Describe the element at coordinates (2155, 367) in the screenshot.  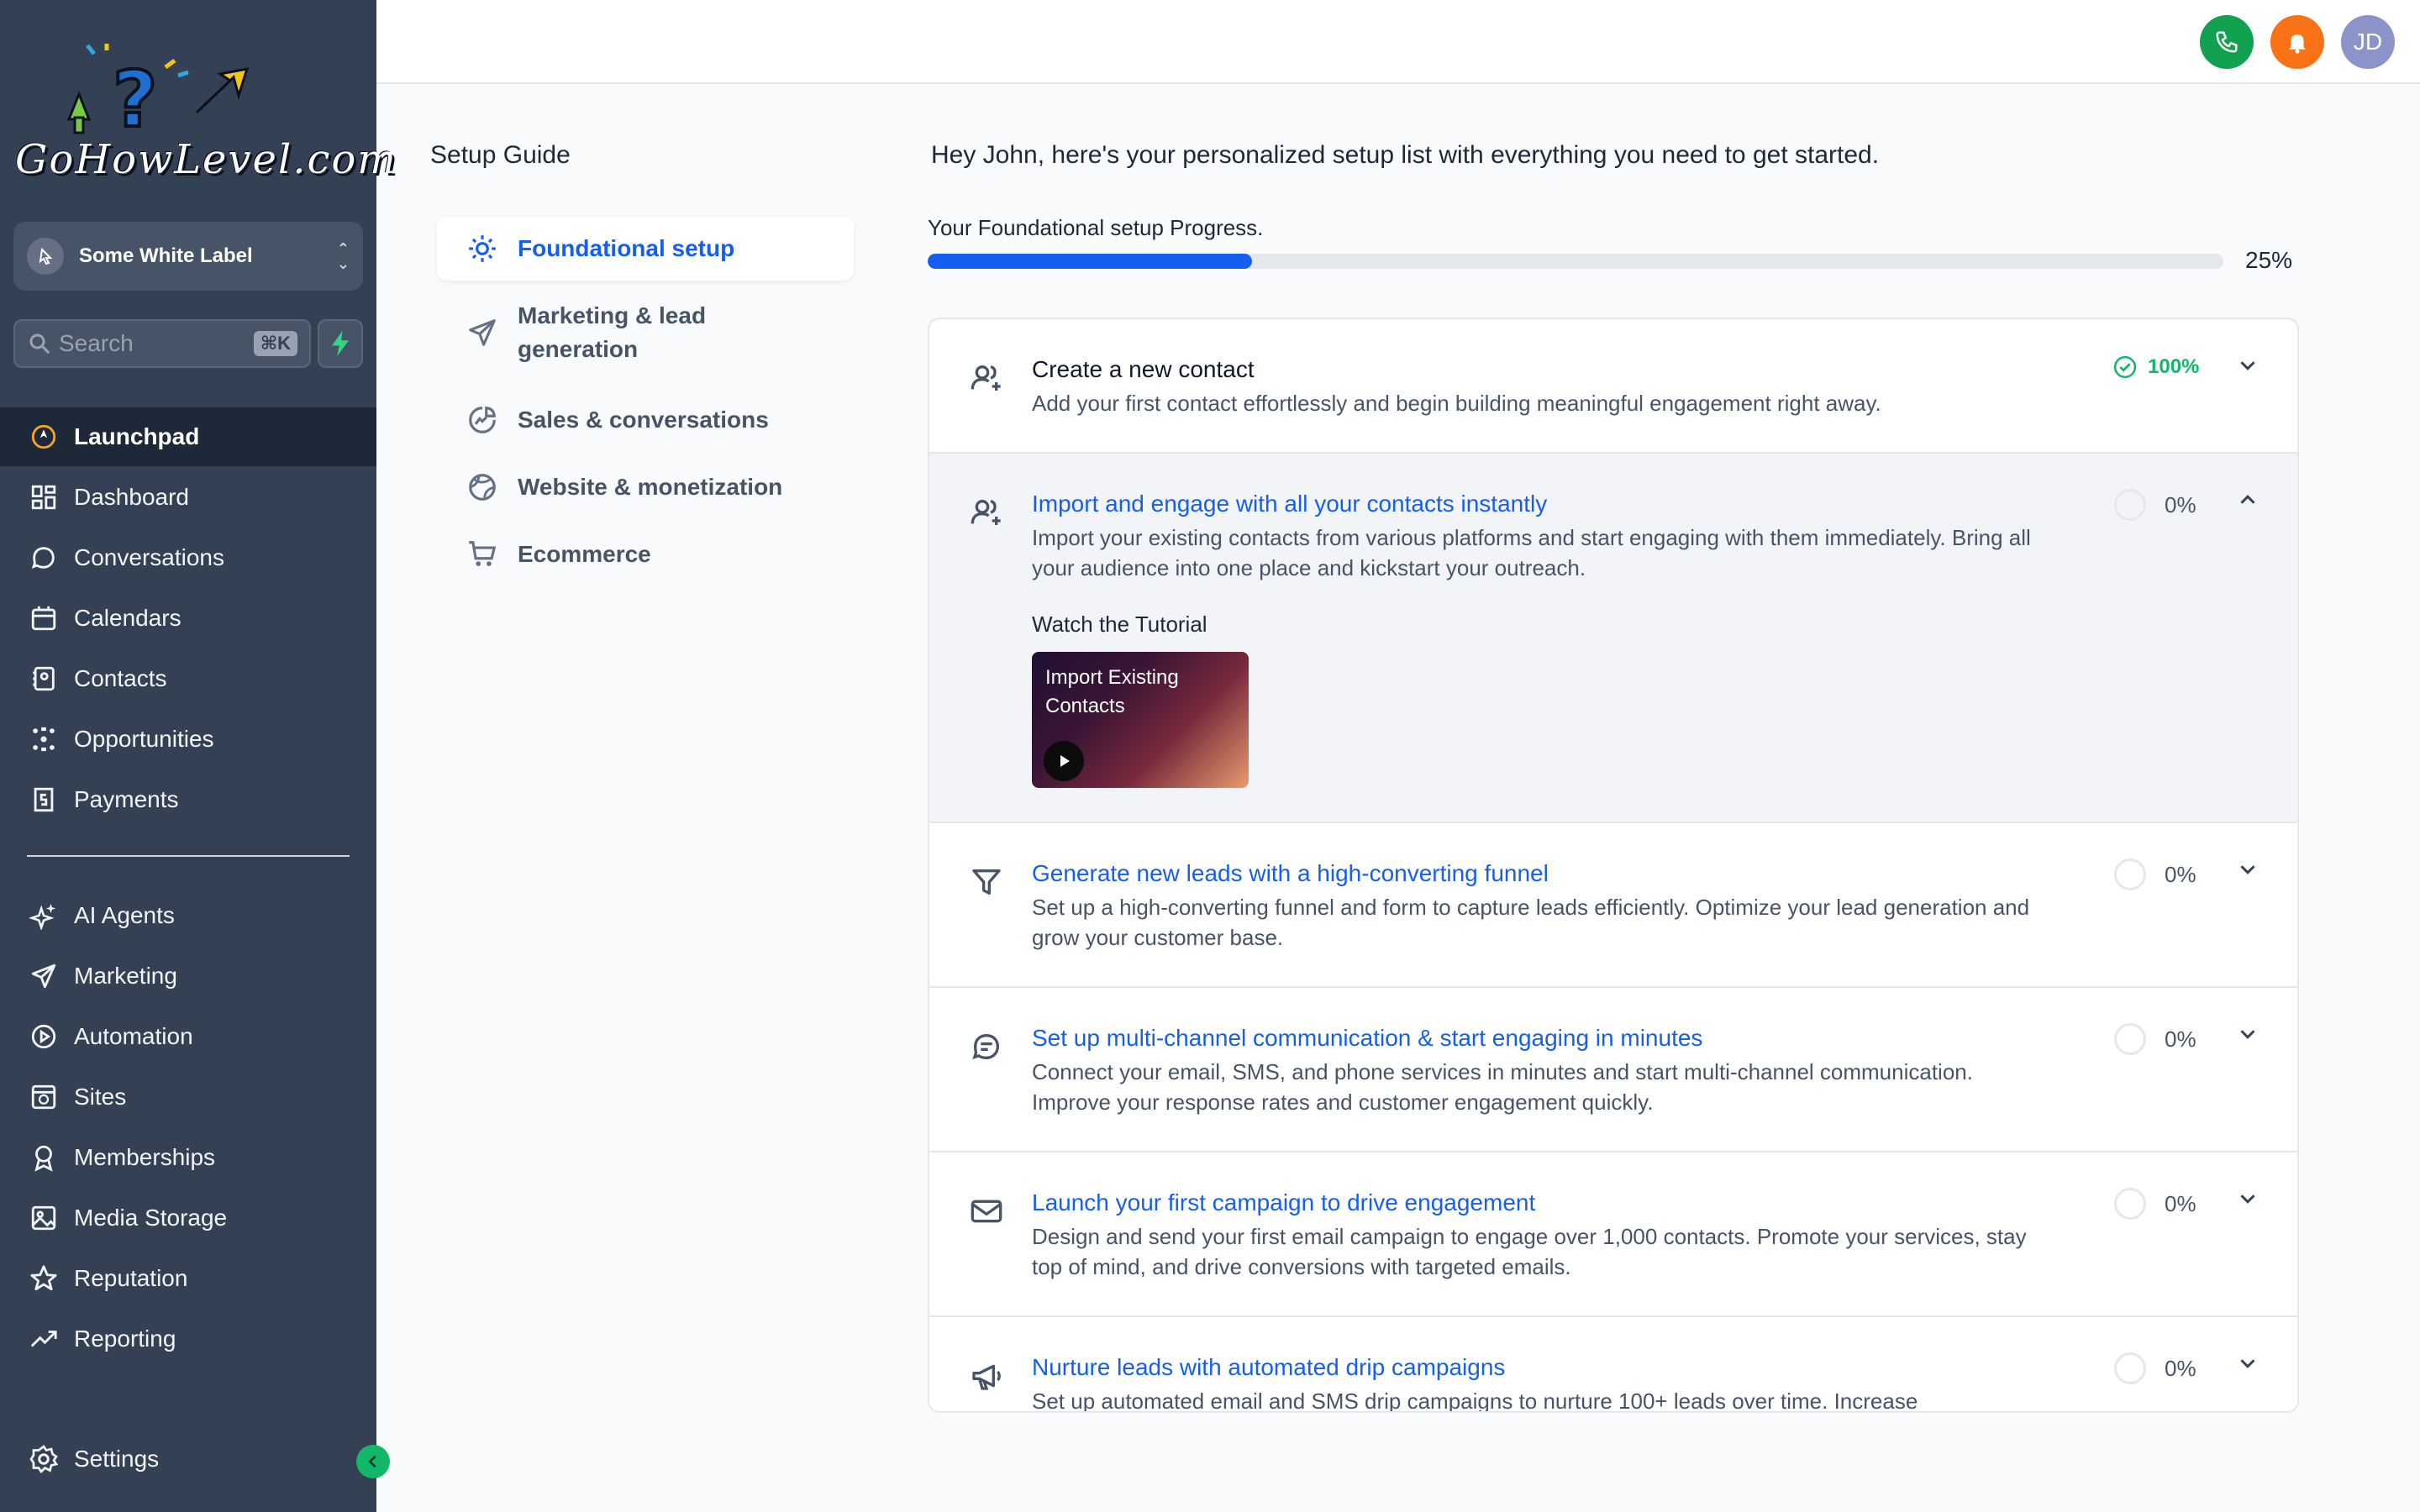
I see `task-status: 100%` at that location.